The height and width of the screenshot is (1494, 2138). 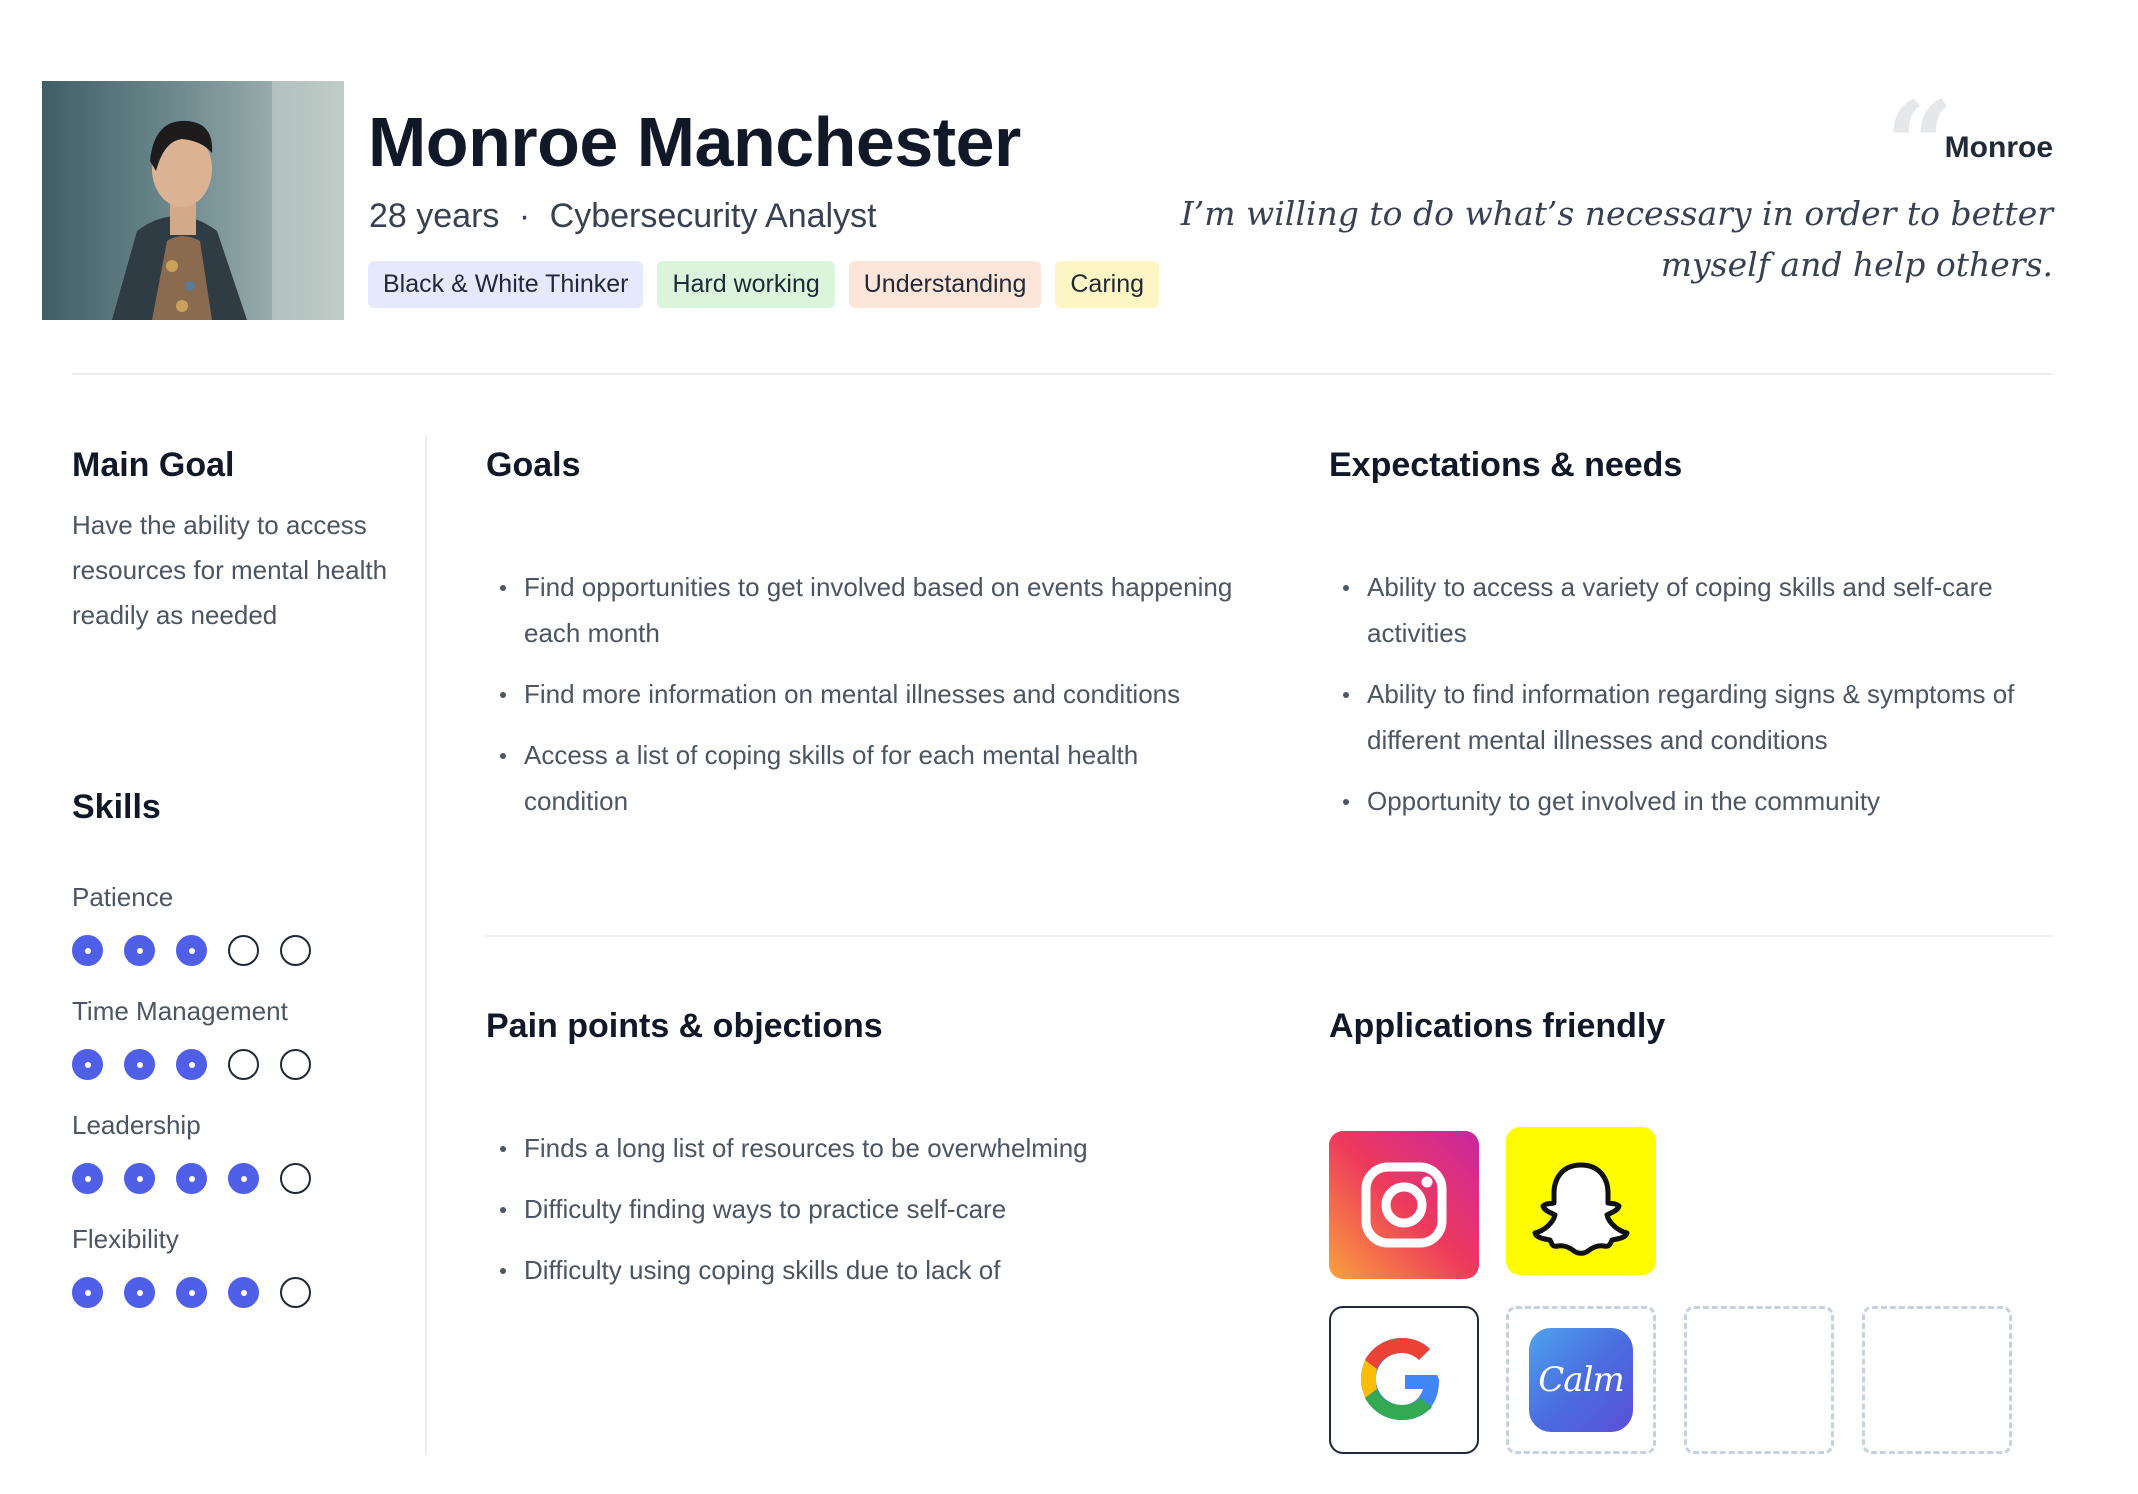 I want to click on skill-row: Leadership, so click(x=232, y=1152).